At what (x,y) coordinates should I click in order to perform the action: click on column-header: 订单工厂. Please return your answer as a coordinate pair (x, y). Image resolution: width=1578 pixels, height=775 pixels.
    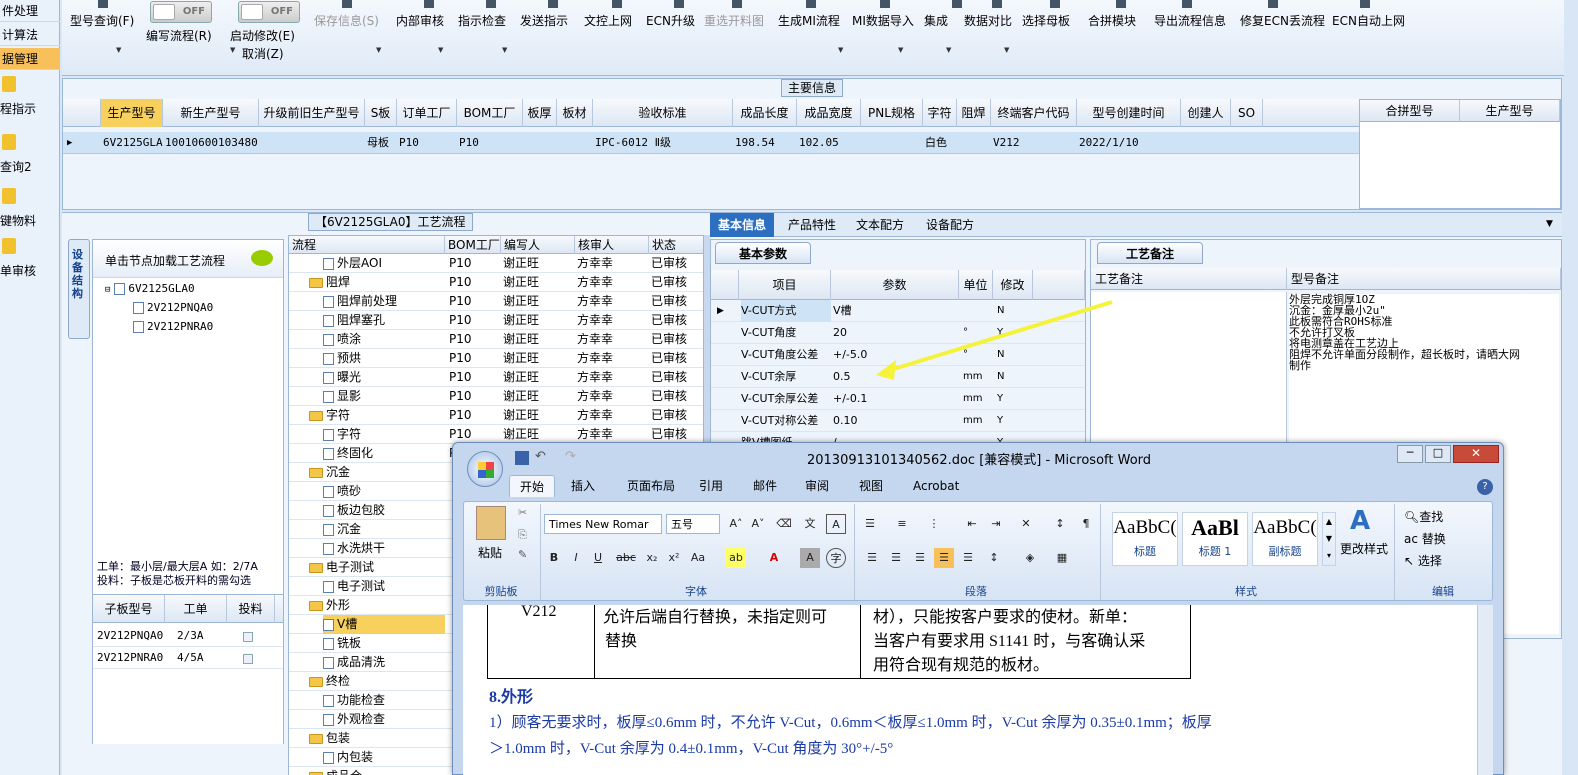
    Looking at the image, I should click on (427, 113).